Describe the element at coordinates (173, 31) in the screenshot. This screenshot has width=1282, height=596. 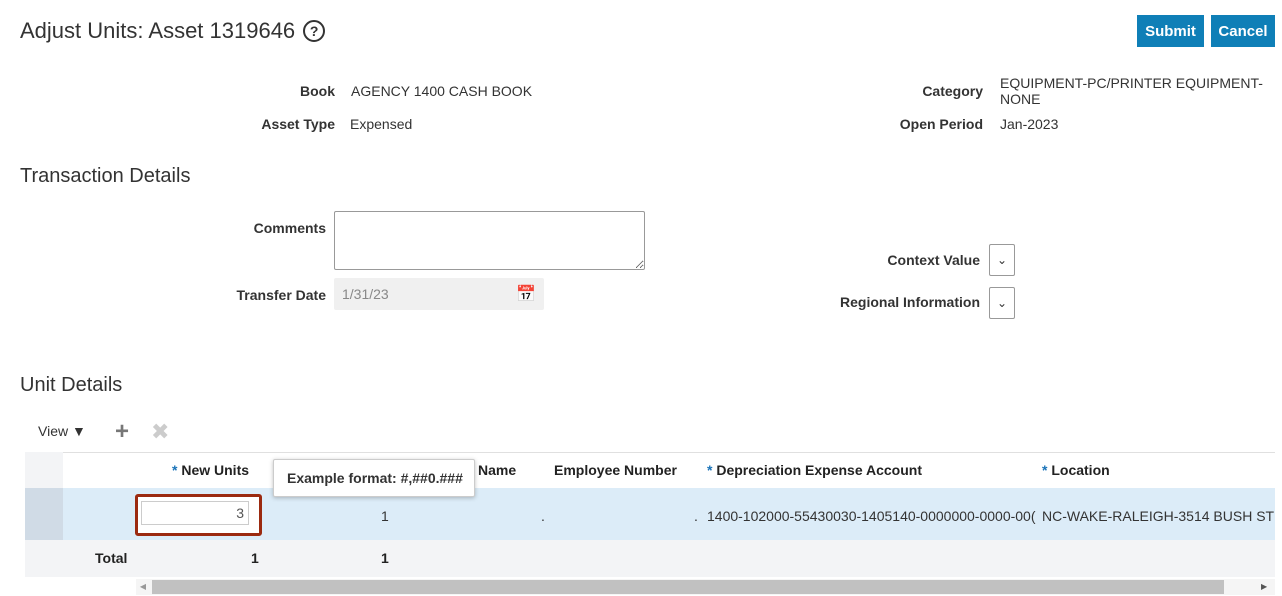
I see `page-title: Adjust Units: Asset 1319646?` at that location.